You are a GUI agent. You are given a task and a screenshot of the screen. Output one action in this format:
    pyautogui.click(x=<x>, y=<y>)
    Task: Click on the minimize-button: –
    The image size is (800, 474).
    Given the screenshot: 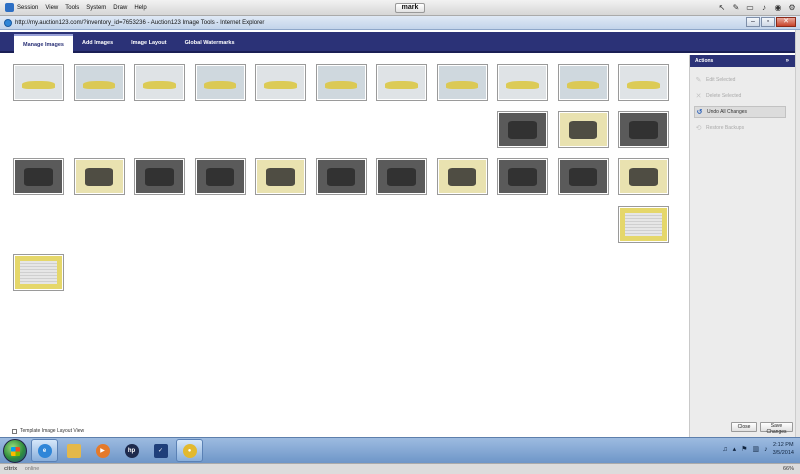 What is the action you would take?
    pyautogui.click(x=753, y=22)
    